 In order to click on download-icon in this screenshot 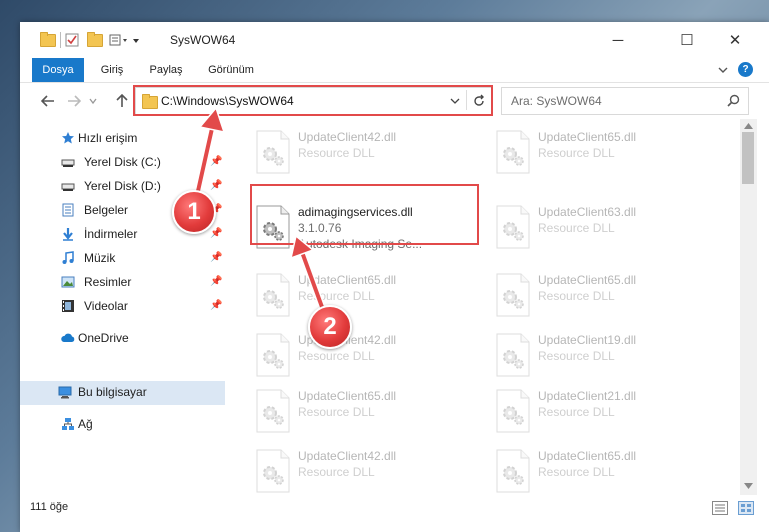, I will do `click(68, 234)`.